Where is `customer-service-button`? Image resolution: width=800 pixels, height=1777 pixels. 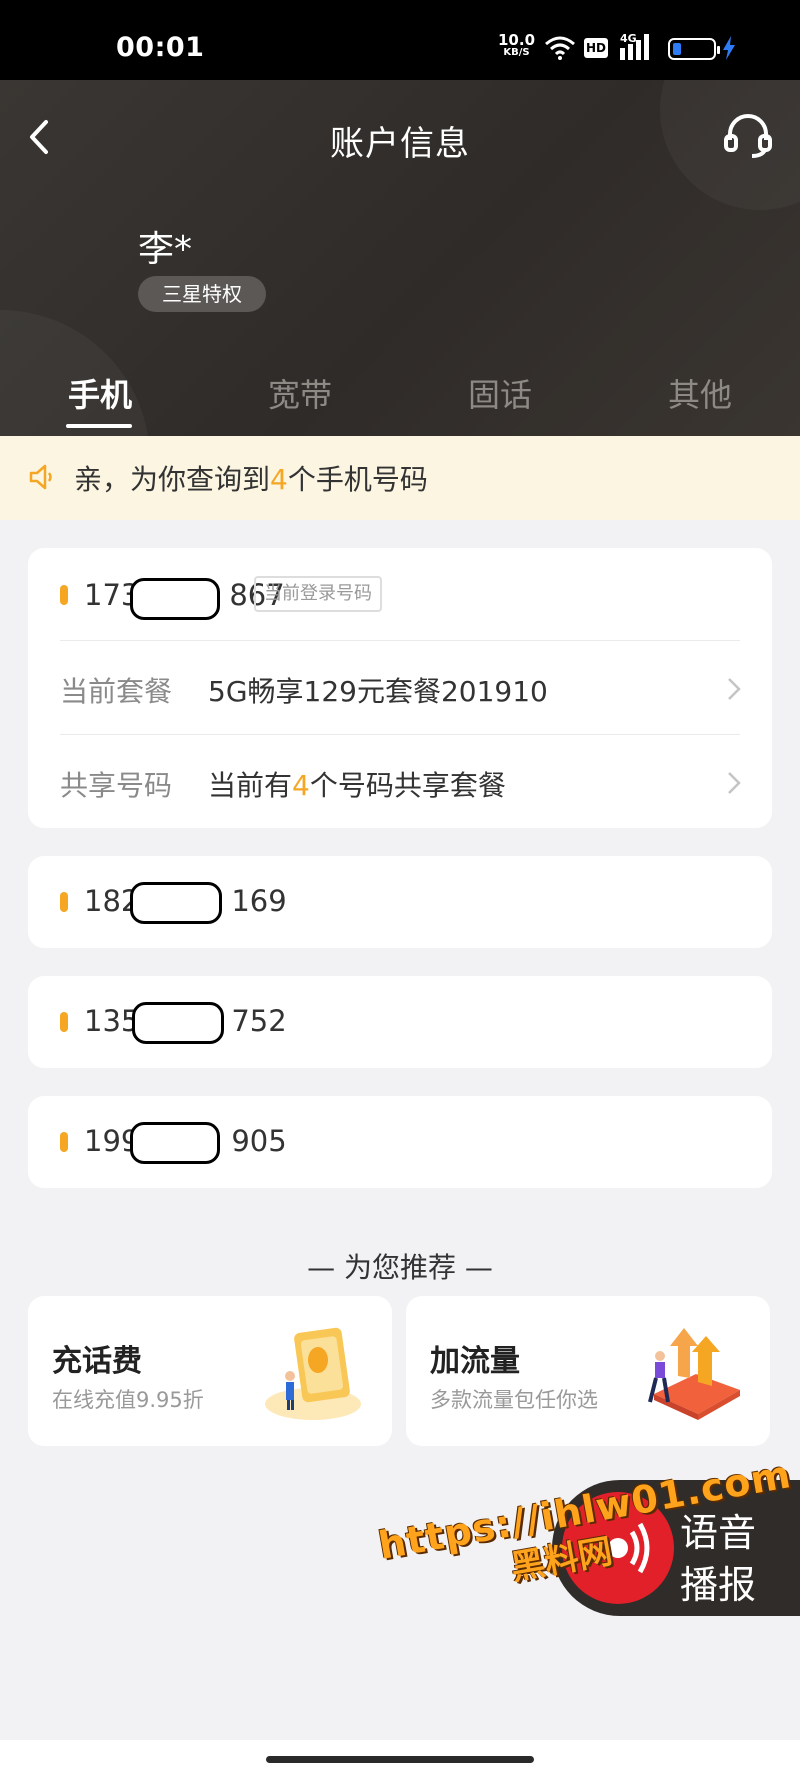 customer-service-button is located at coordinates (748, 136).